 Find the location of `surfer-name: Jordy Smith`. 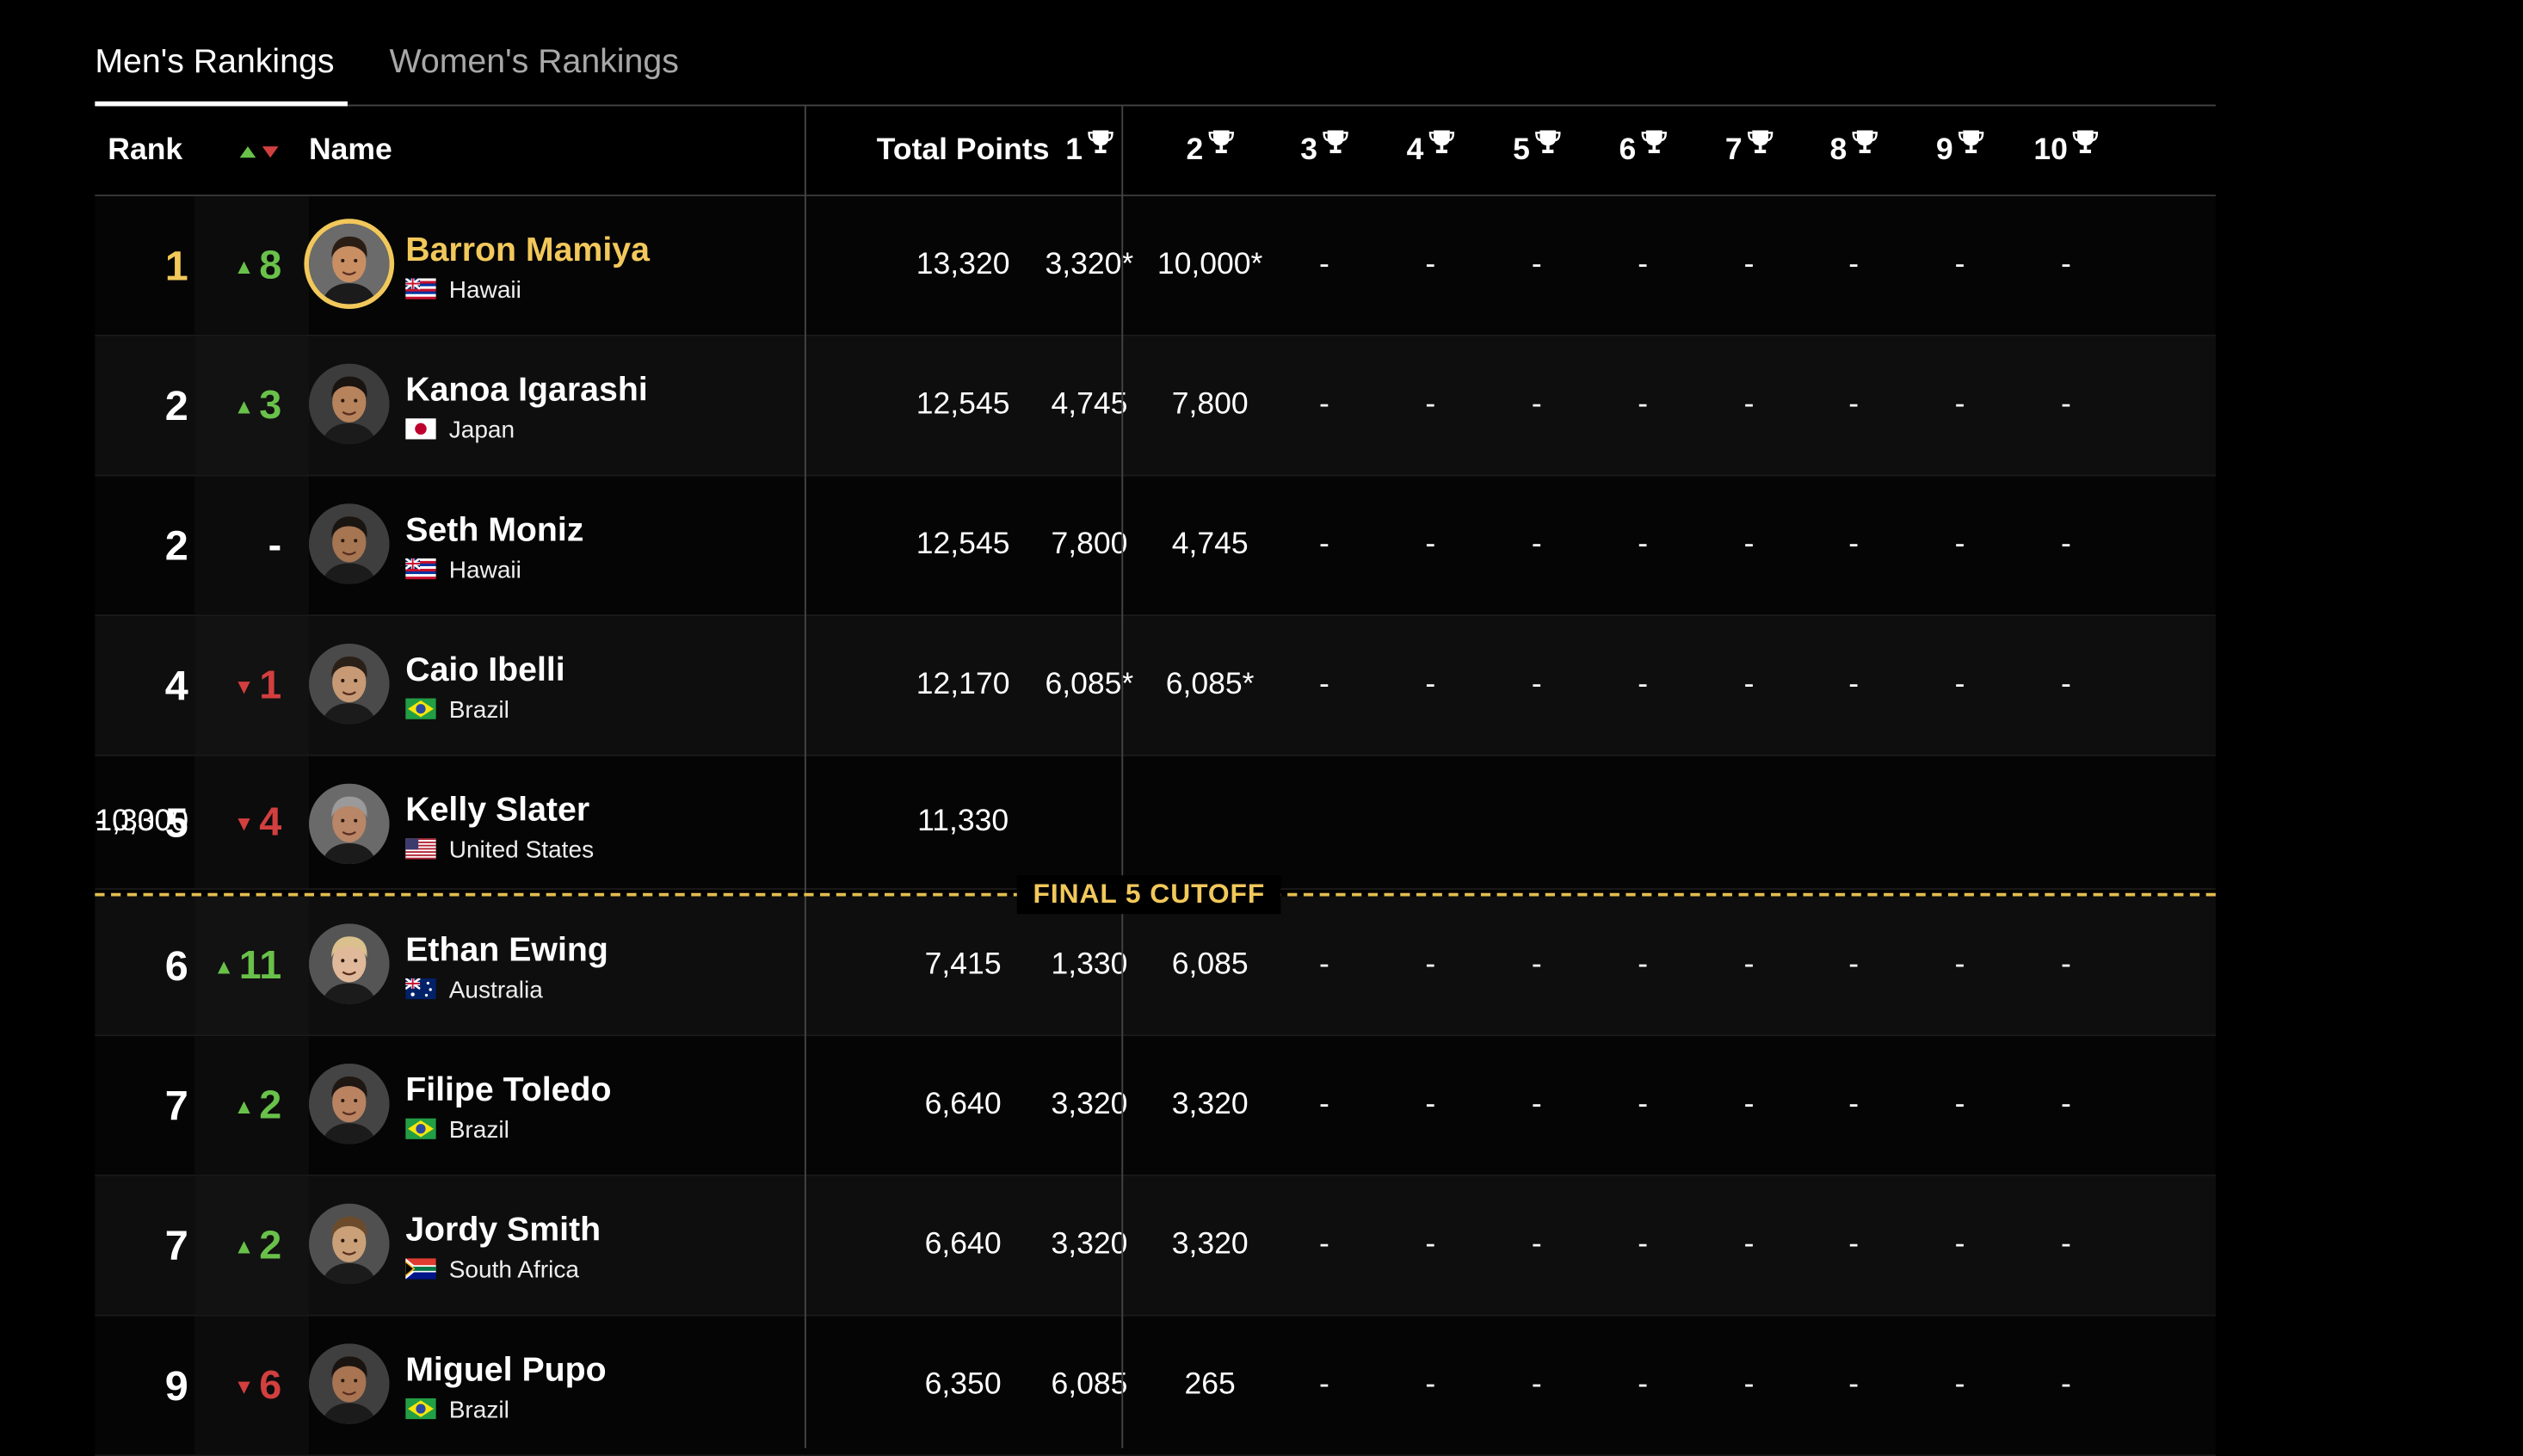

surfer-name: Jordy Smith is located at coordinates (503, 1231).